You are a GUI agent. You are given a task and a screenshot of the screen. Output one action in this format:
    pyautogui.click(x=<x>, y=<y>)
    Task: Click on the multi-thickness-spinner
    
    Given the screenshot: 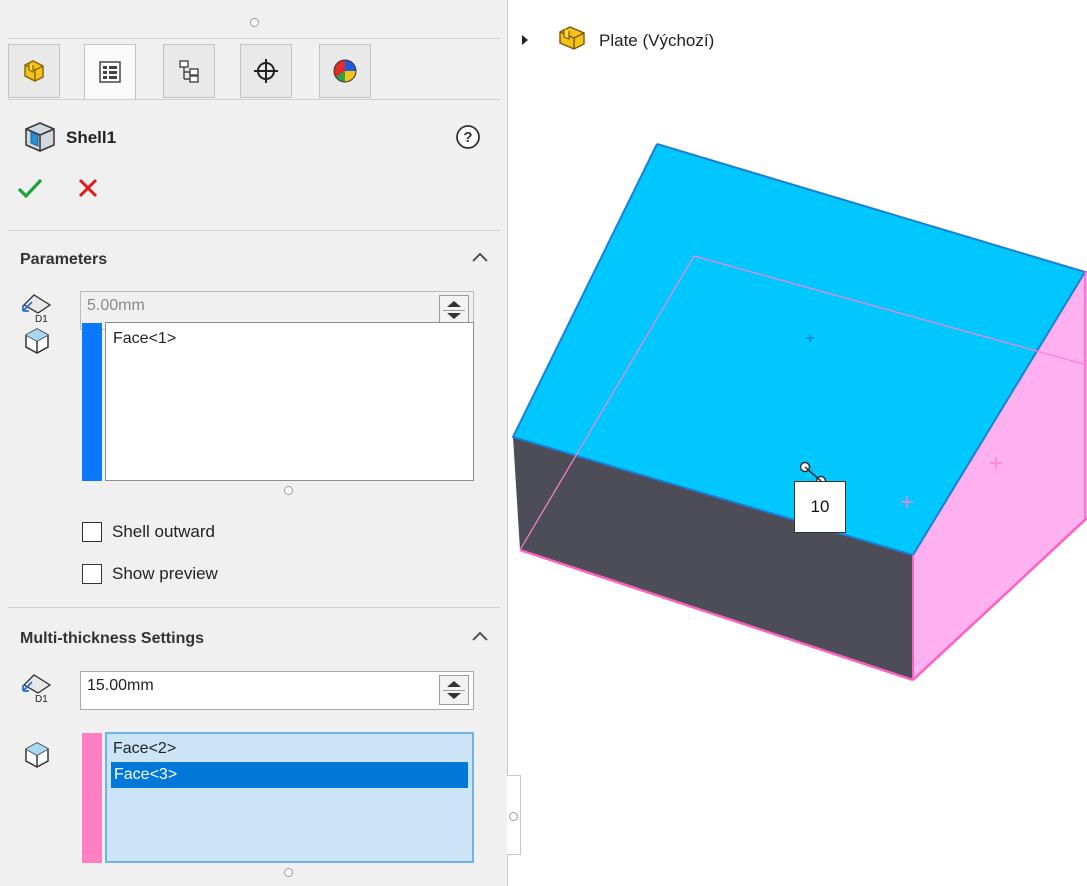 What is the action you would take?
    pyautogui.click(x=454, y=690)
    